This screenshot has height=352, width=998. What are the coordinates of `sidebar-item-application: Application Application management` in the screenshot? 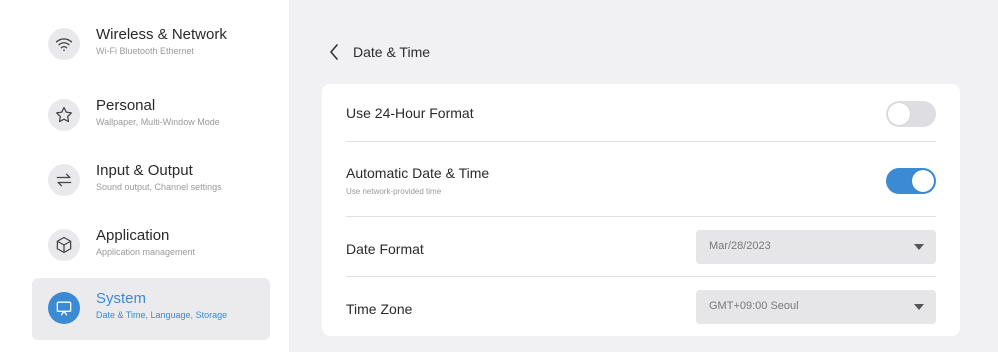 It's located at (151, 246).